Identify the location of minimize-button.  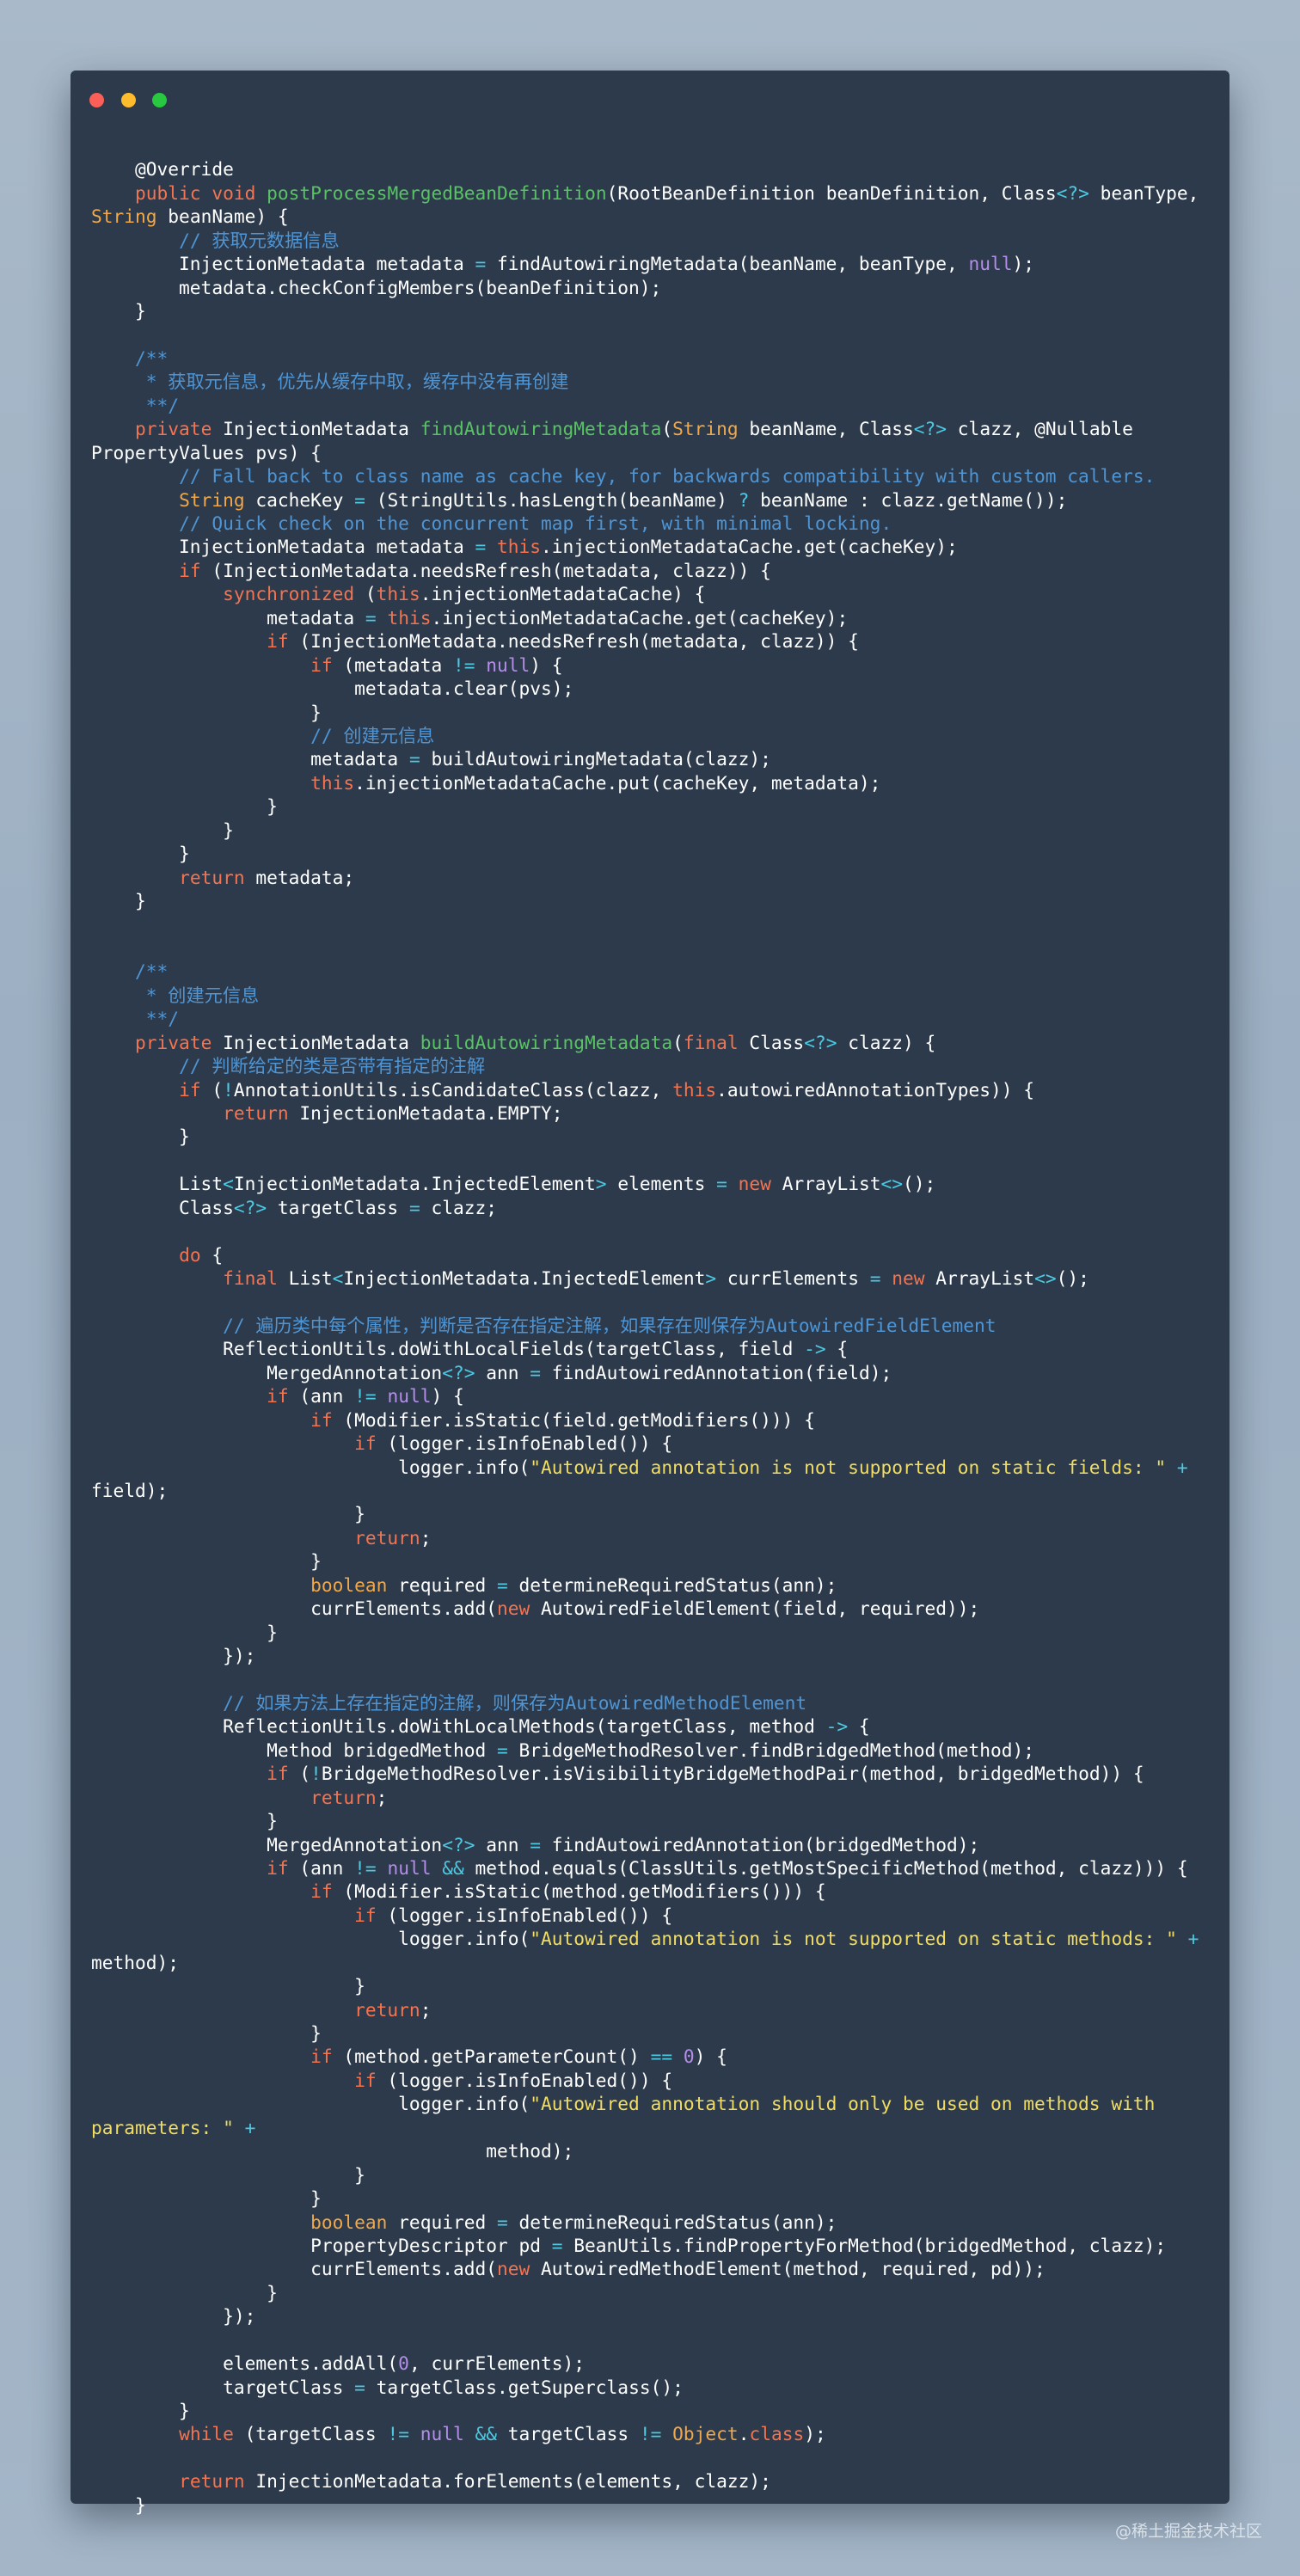
(128, 100).